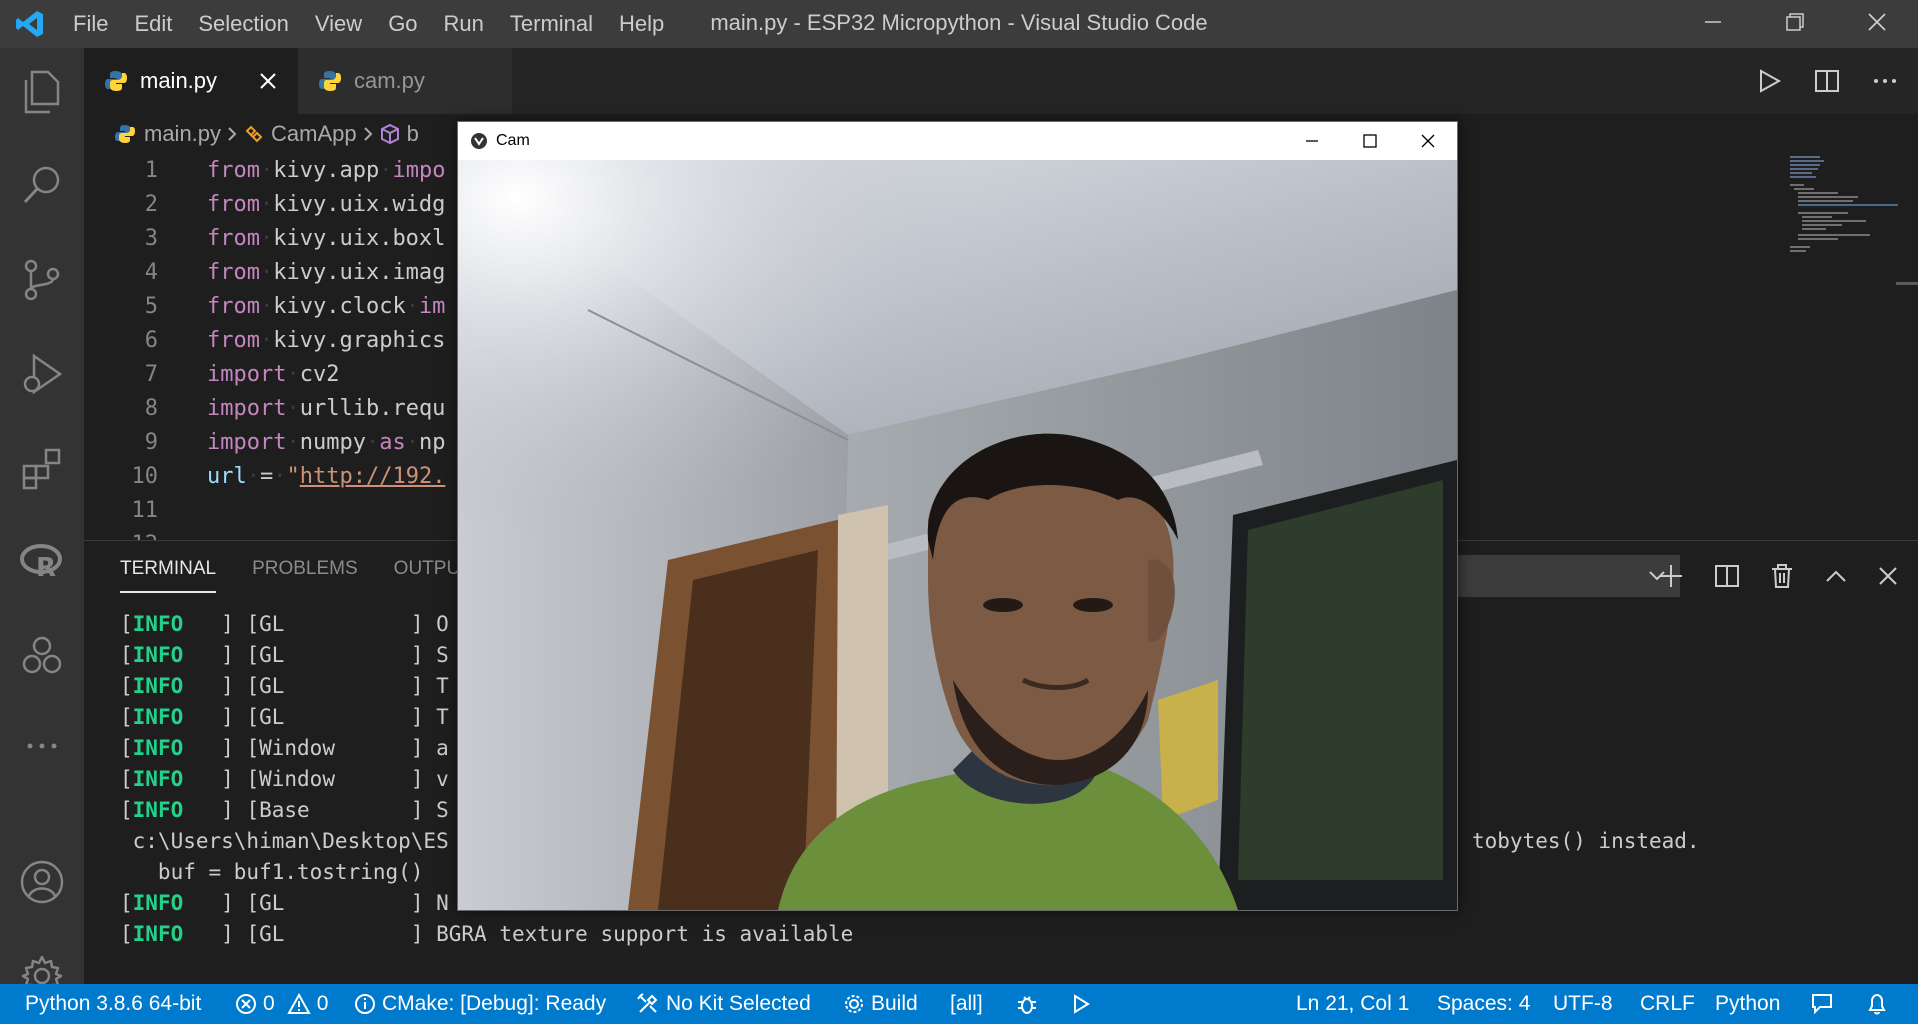 This screenshot has height=1024, width=1918. What do you see at coordinates (254, 134) in the screenshot?
I see `class-icon` at bounding box center [254, 134].